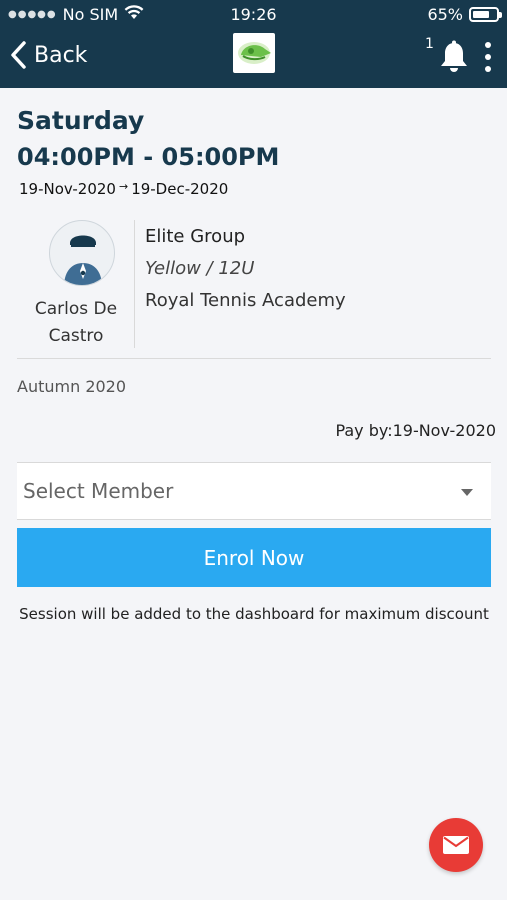 This screenshot has width=507, height=900. I want to click on group-level: Yellow / 12U, so click(200, 268).